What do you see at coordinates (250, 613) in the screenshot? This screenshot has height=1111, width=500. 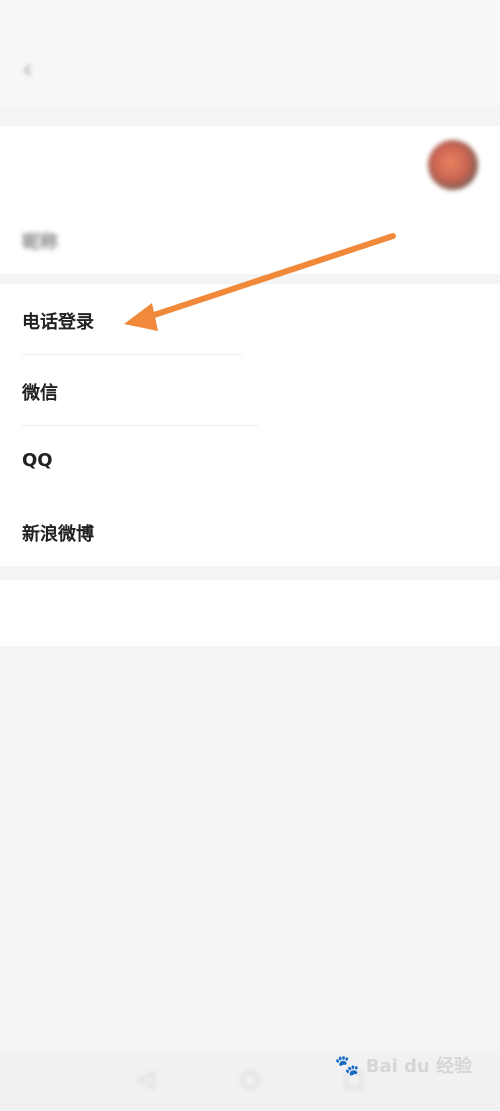 I see `logout-button` at bounding box center [250, 613].